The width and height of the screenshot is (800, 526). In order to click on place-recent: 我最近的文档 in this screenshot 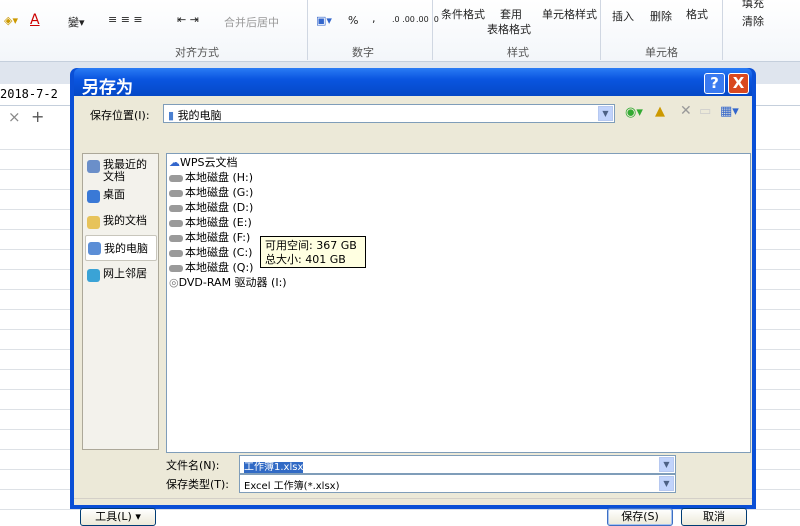, I will do `click(121, 171)`.